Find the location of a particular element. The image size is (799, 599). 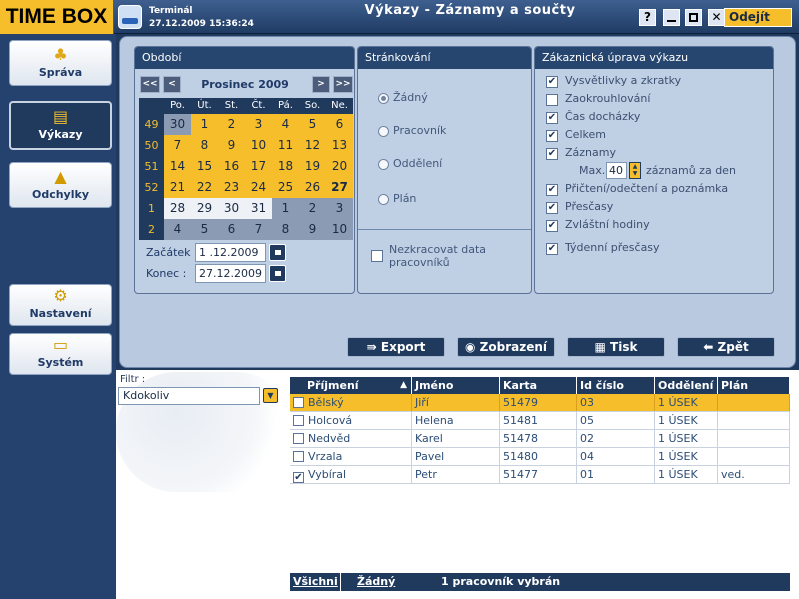

cal-day: 20 is located at coordinates (339, 166).